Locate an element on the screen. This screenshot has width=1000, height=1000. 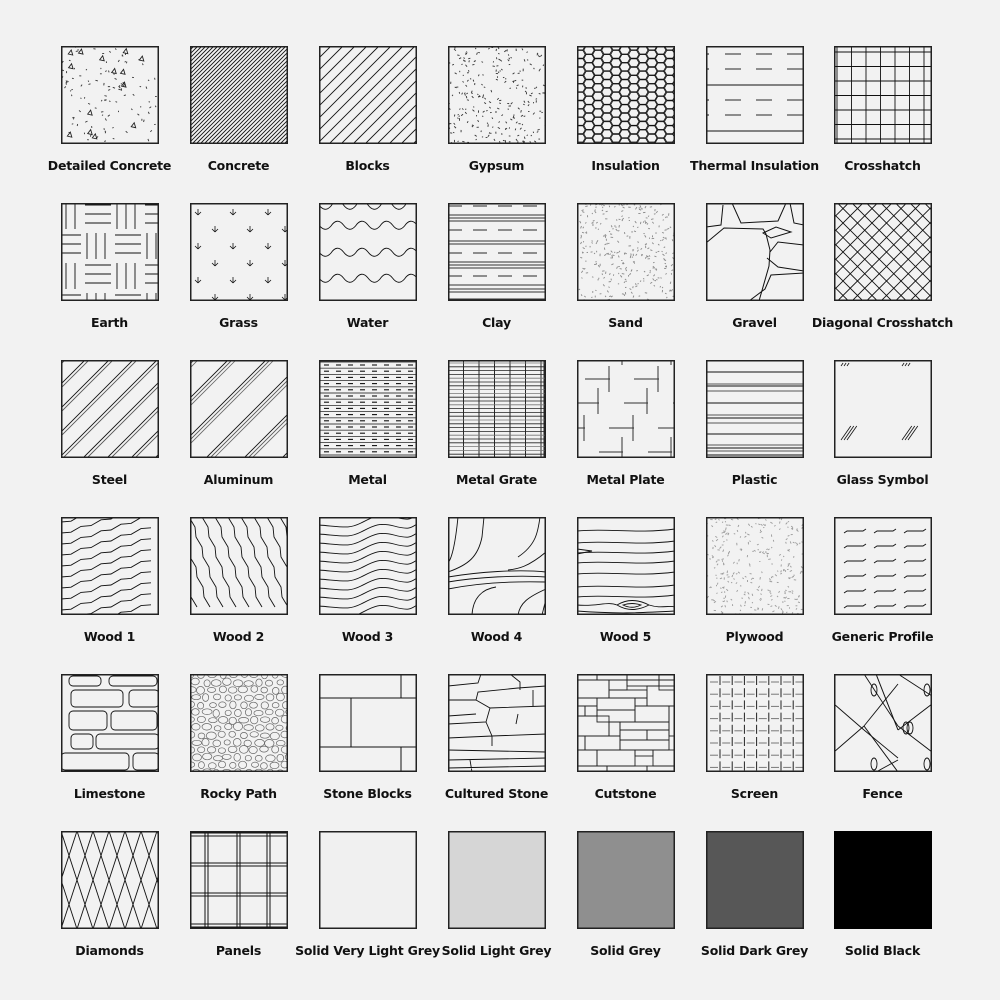
pattern-tile-plastic: Plastic is located at coordinates (754, 438).